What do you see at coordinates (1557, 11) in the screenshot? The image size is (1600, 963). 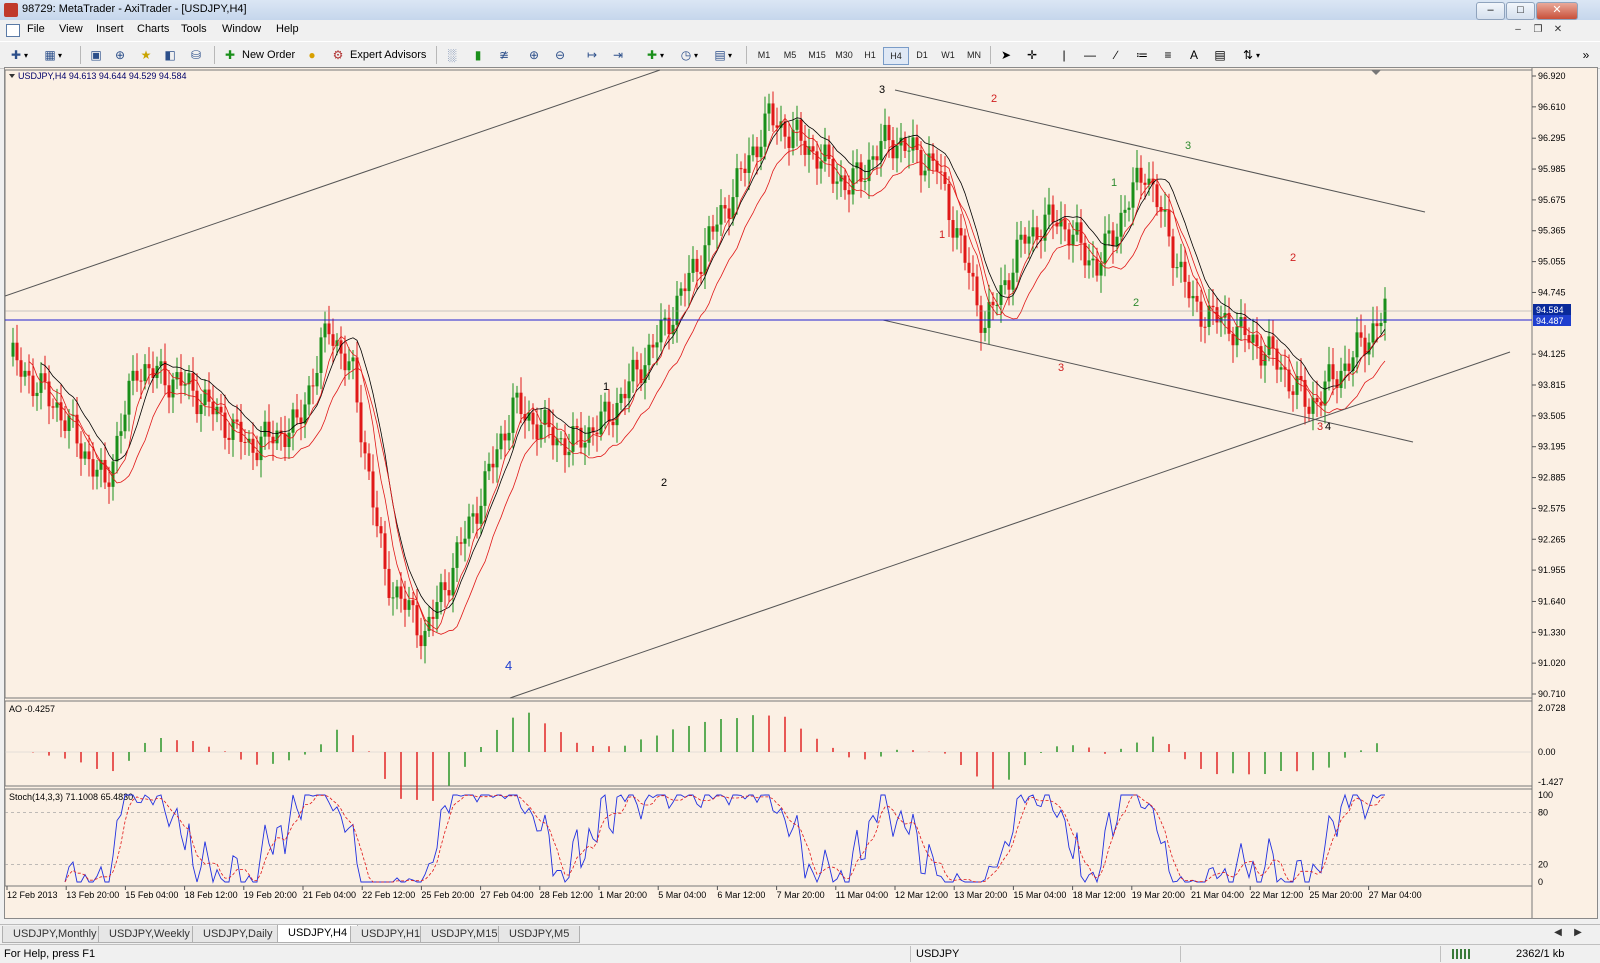 I see `close-button: ✕` at bounding box center [1557, 11].